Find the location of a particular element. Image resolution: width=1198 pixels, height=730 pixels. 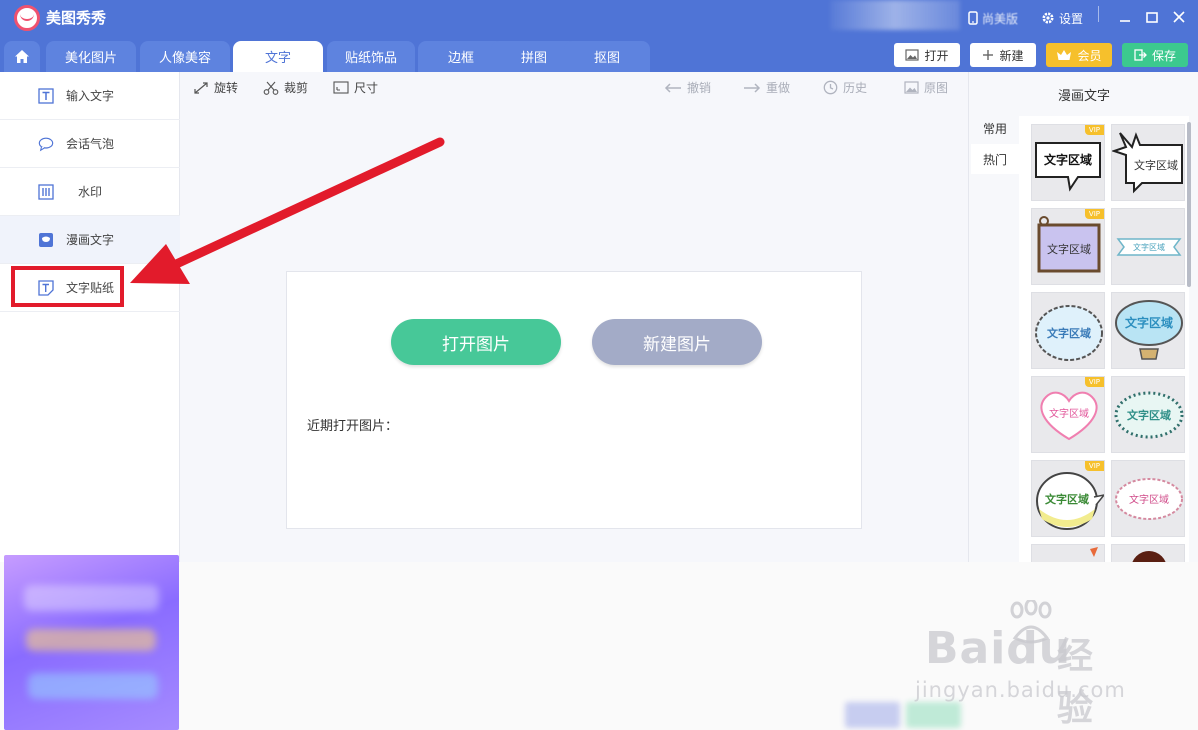

crop-tool: 裁剪 is located at coordinates (285, 87).